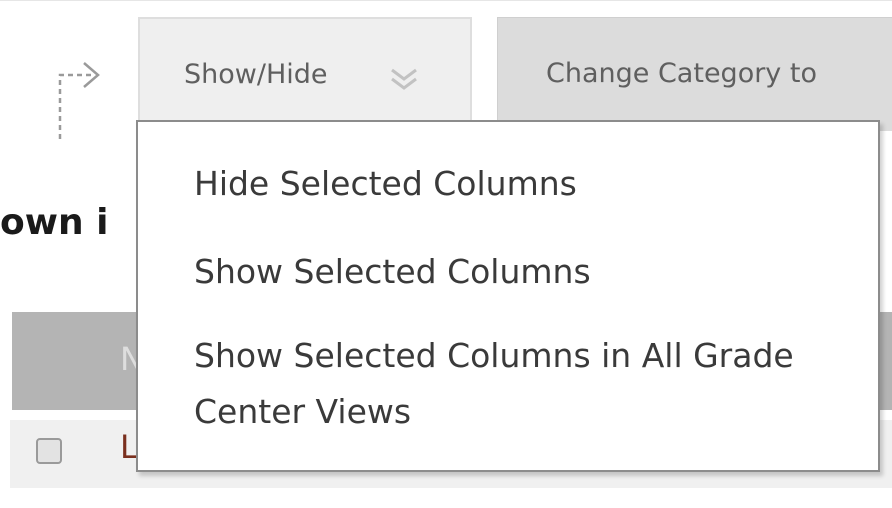  Describe the element at coordinates (385, 184) in the screenshot. I see `menu-item-hide-selected-columns: Hide Selected Columns` at that location.